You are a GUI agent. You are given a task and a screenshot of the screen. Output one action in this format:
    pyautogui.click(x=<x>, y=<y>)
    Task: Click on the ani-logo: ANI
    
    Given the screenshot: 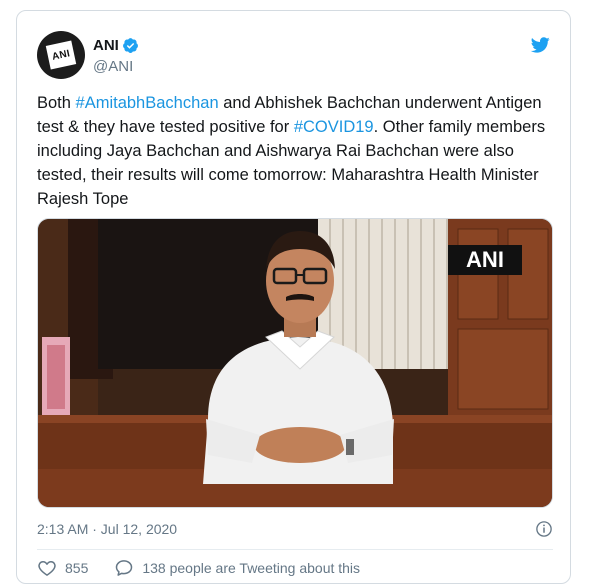 What is the action you would take?
    pyautogui.click(x=61, y=55)
    